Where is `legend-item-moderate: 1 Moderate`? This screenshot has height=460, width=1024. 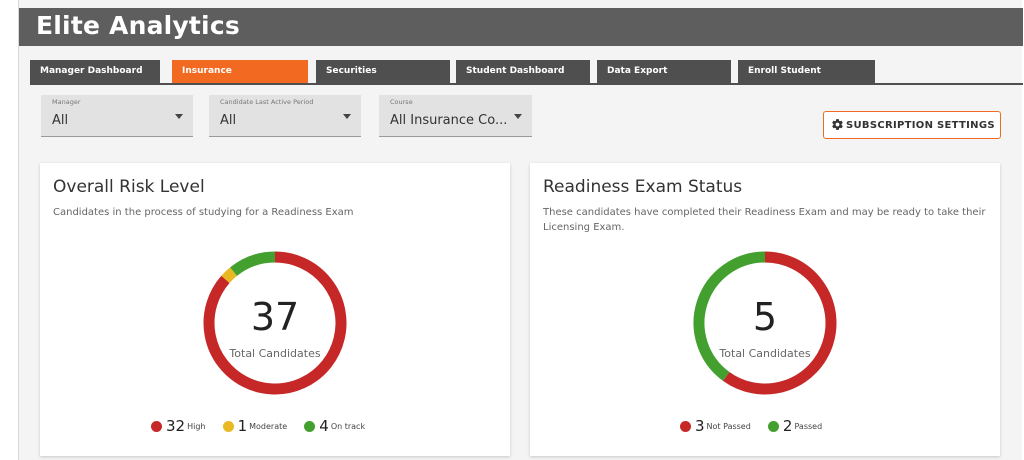 legend-item-moderate: 1 Moderate is located at coordinates (255, 426).